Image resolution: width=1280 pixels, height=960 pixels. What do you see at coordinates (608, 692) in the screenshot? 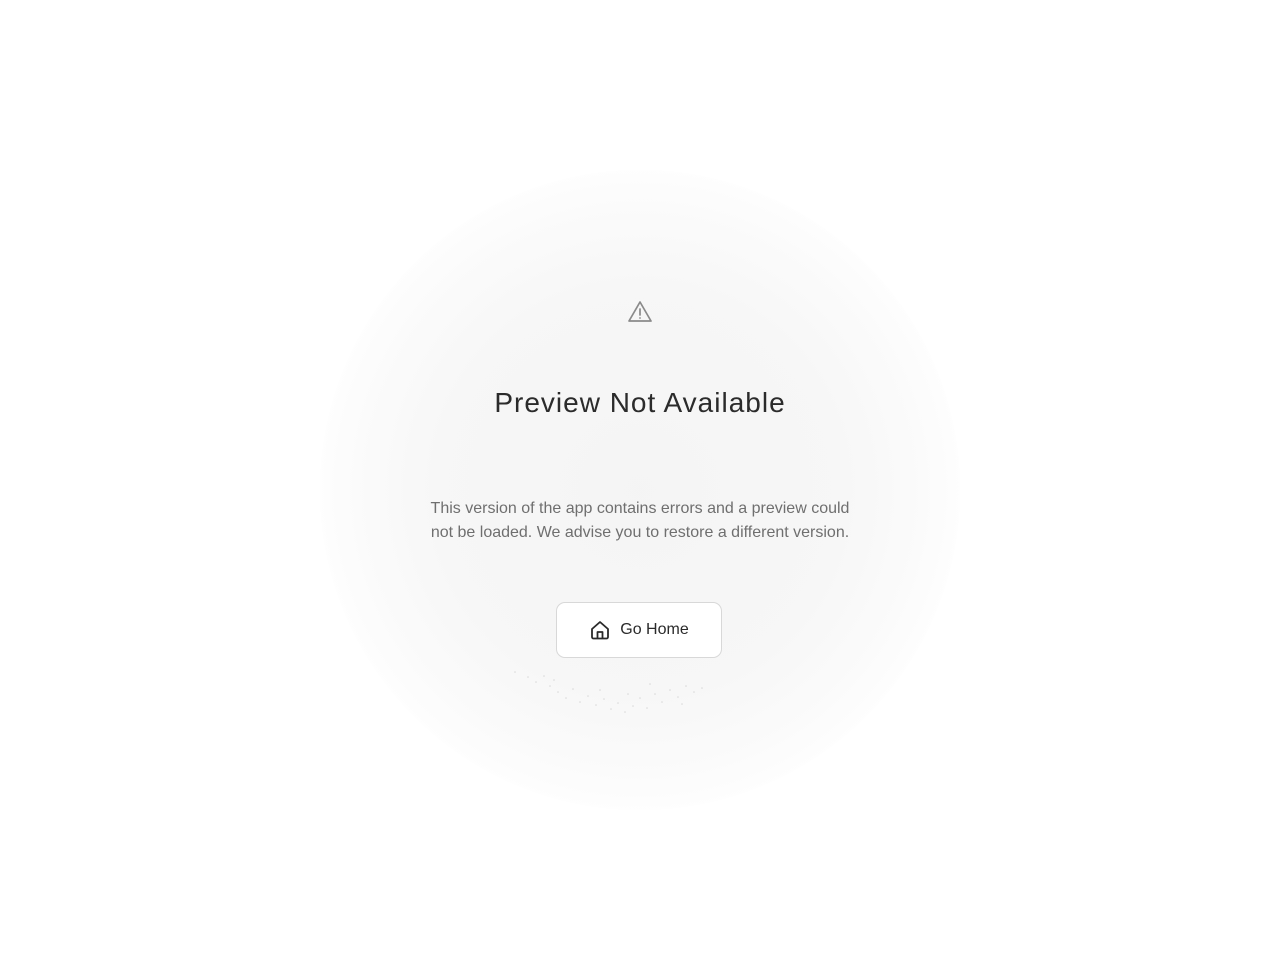
I see `decorative-speckles` at bounding box center [608, 692].